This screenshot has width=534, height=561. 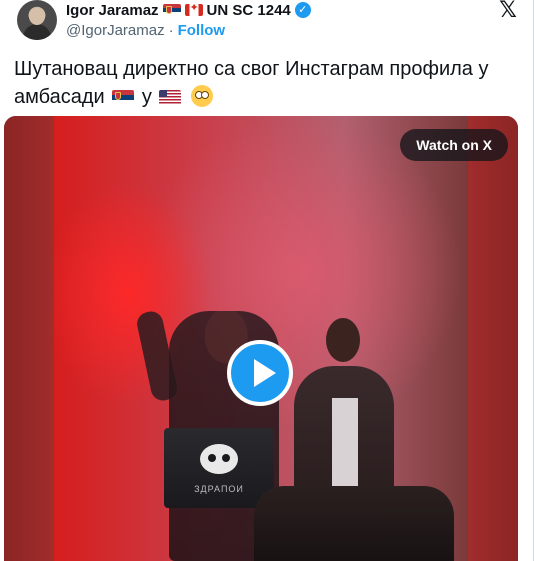 I want to click on person-dj-head, so click(x=343, y=340).